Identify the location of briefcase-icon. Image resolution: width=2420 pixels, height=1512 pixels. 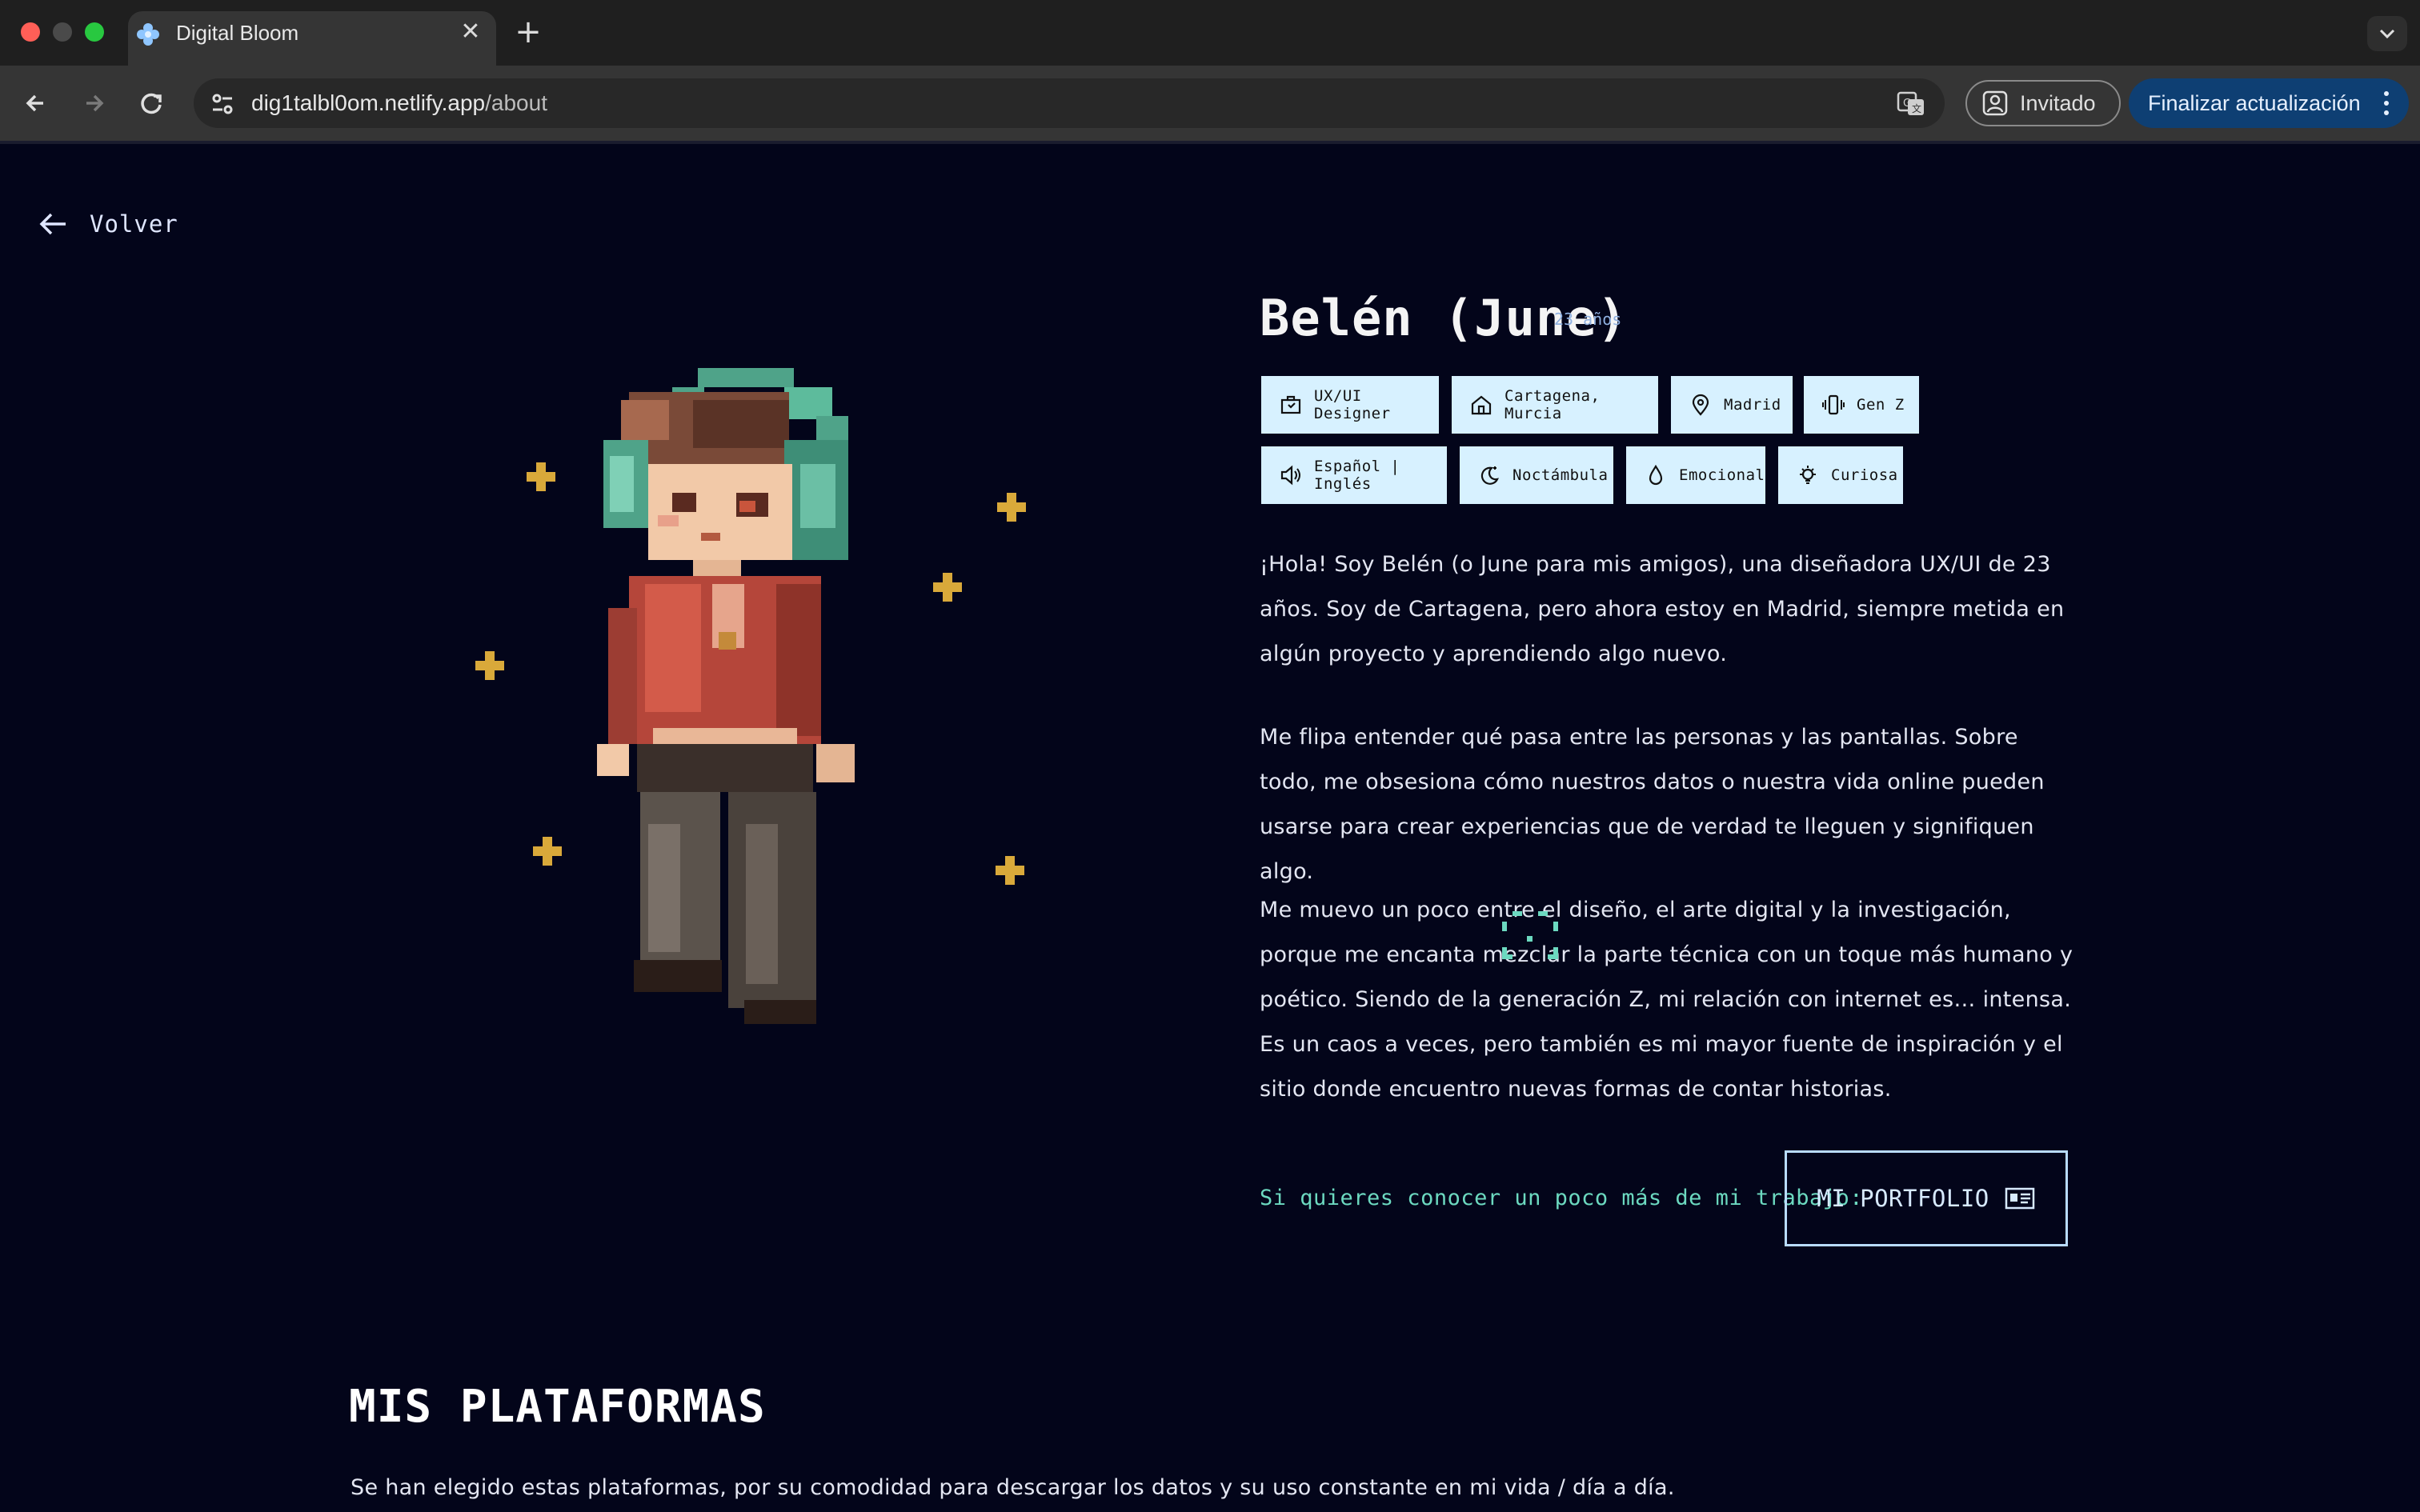
(1290, 404).